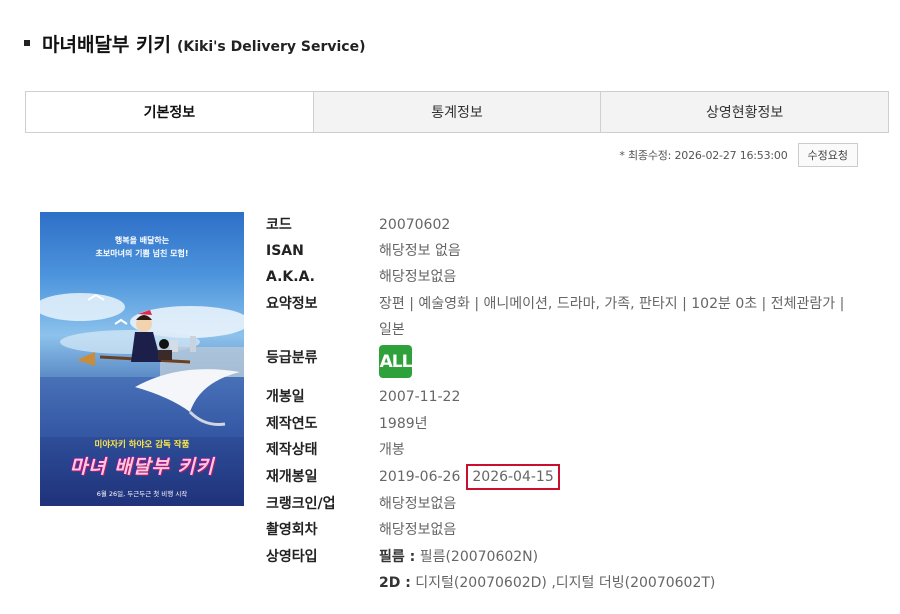 This screenshot has height=614, width=900. Describe the element at coordinates (279, 225) in the screenshot. I see `detail-label: 코드` at that location.